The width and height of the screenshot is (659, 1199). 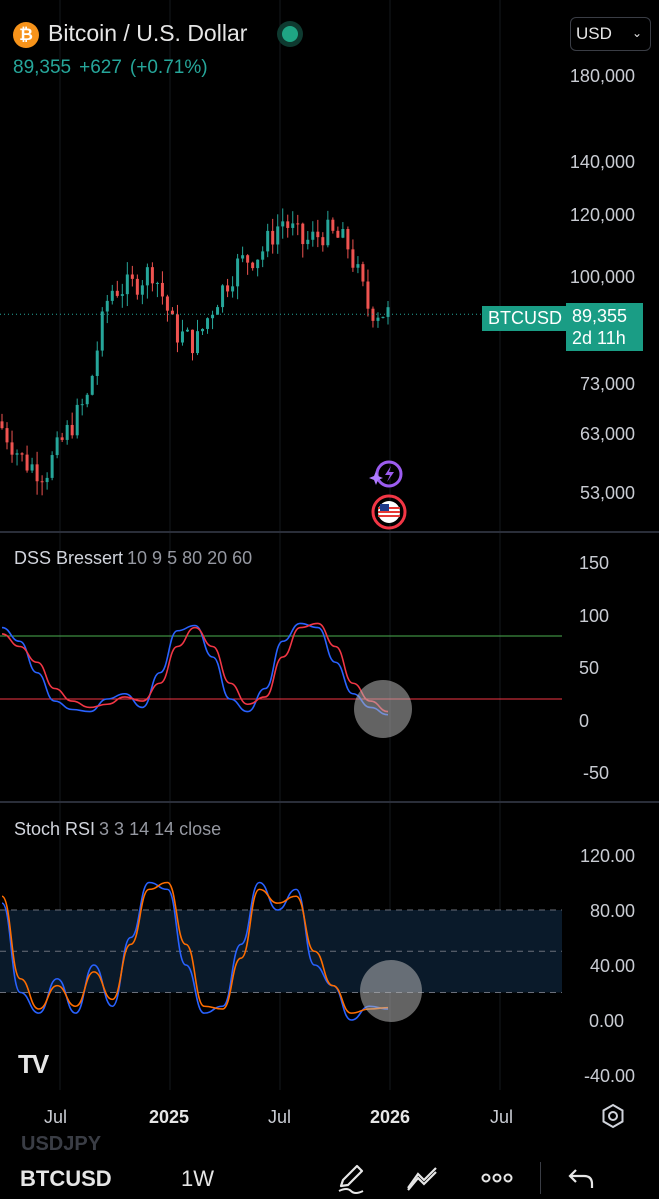 I want to click on price-change: +627, so click(x=100, y=67).